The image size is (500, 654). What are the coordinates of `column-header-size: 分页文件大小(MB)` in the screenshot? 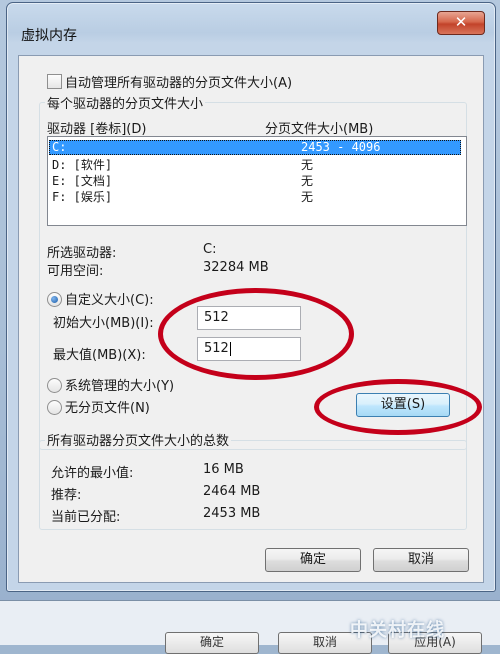 It's located at (319, 129).